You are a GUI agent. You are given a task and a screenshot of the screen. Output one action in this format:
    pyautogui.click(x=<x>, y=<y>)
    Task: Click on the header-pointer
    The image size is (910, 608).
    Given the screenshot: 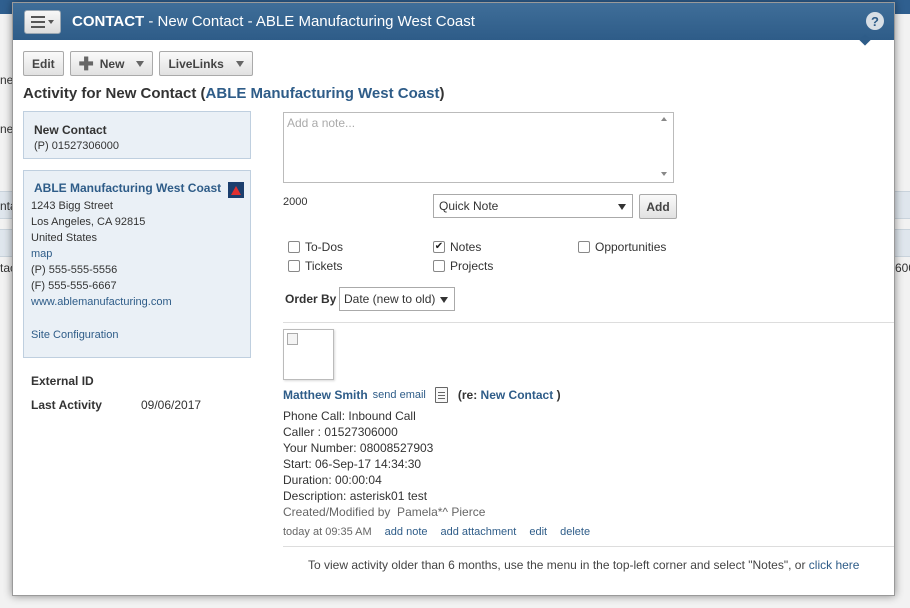 What is the action you would take?
    pyautogui.click(x=865, y=40)
    